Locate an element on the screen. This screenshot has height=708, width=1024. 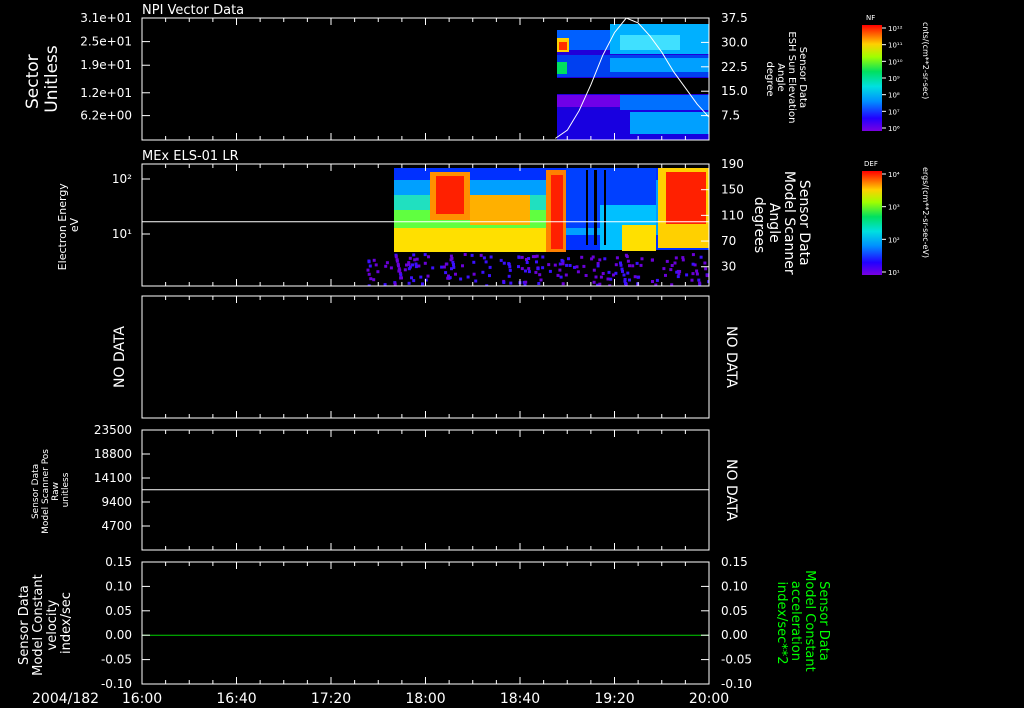
tick-label: 6.2e+00 is located at coordinates (106, 116).